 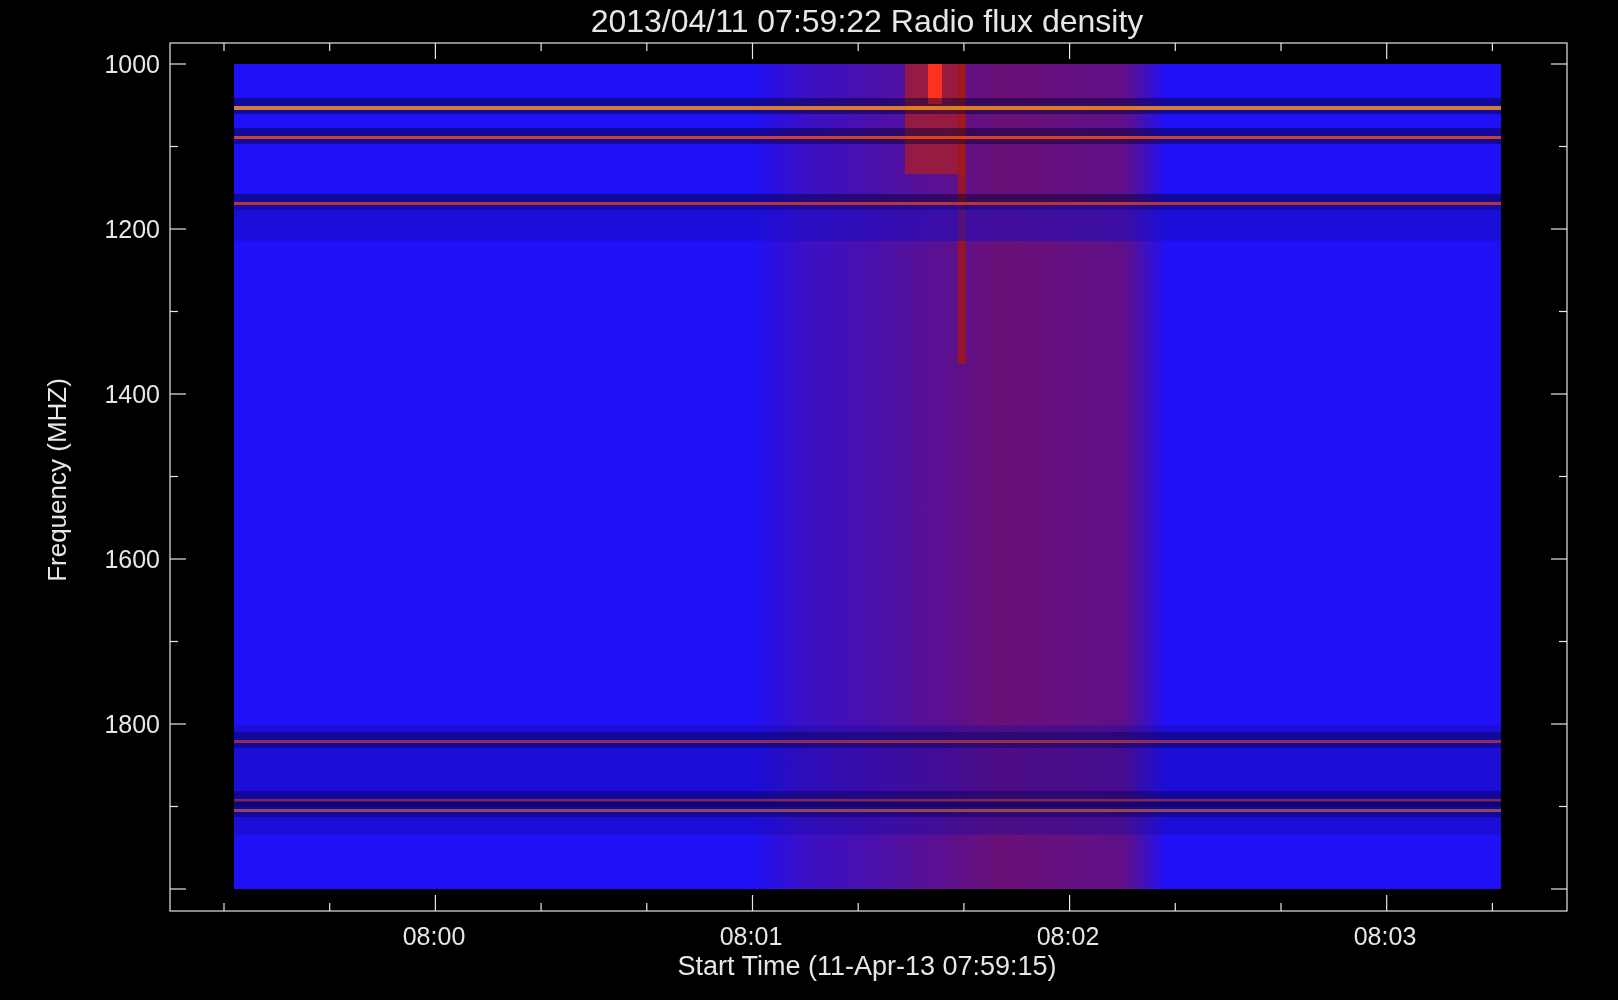 I want to click on x-tick-label: 08:00, so click(x=434, y=936).